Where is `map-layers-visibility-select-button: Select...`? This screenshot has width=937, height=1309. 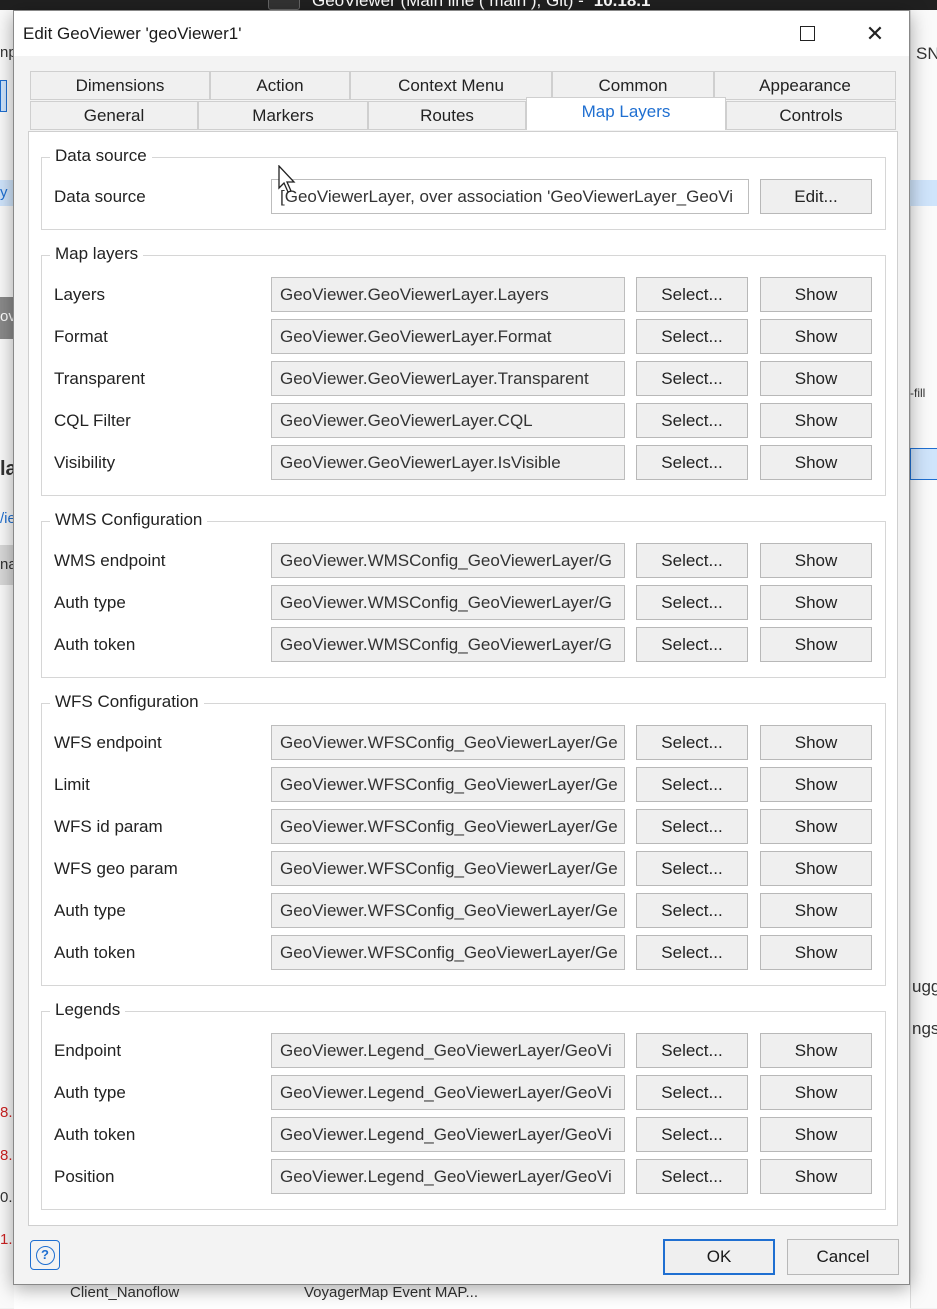 map-layers-visibility-select-button: Select... is located at coordinates (692, 462).